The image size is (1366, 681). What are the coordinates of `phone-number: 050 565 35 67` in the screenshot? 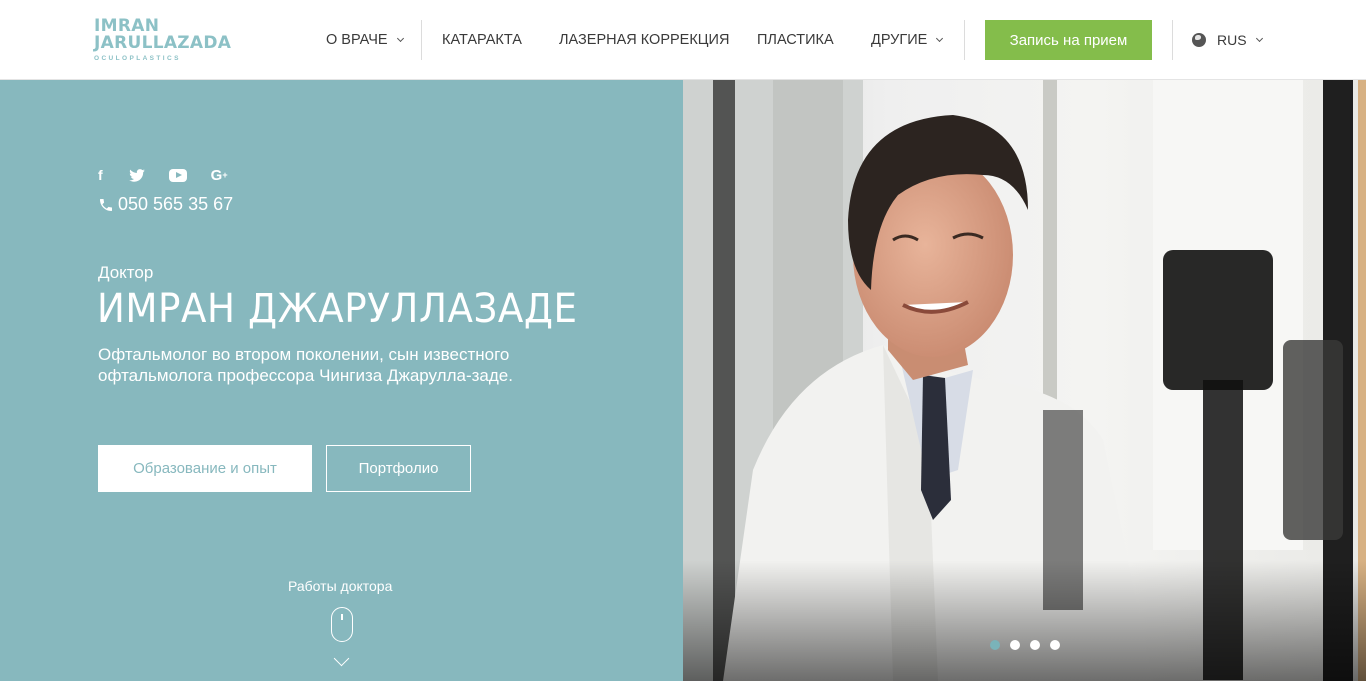 It's located at (176, 204).